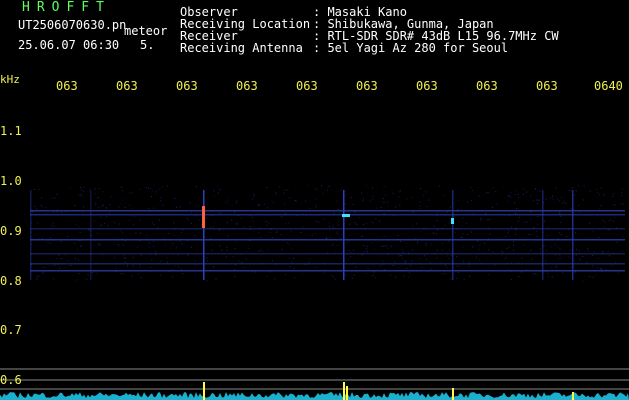 This screenshot has width=629, height=400. What do you see at coordinates (347, 393) in the screenshot?
I see `spectrum-peak` at bounding box center [347, 393].